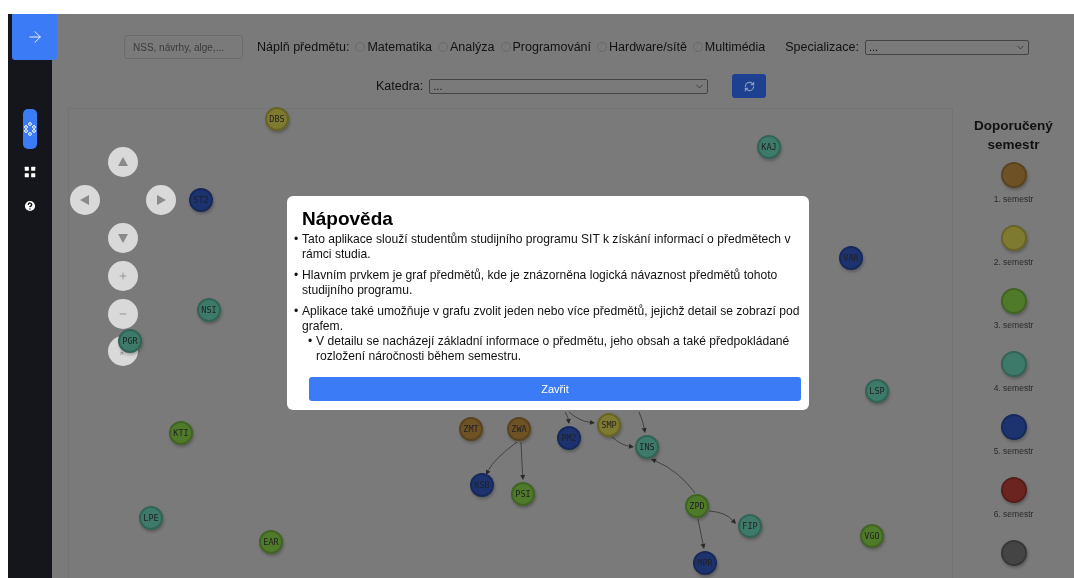 The width and height of the screenshot is (1074, 578). What do you see at coordinates (181, 433) in the screenshot?
I see `graph-node: KTI` at bounding box center [181, 433].